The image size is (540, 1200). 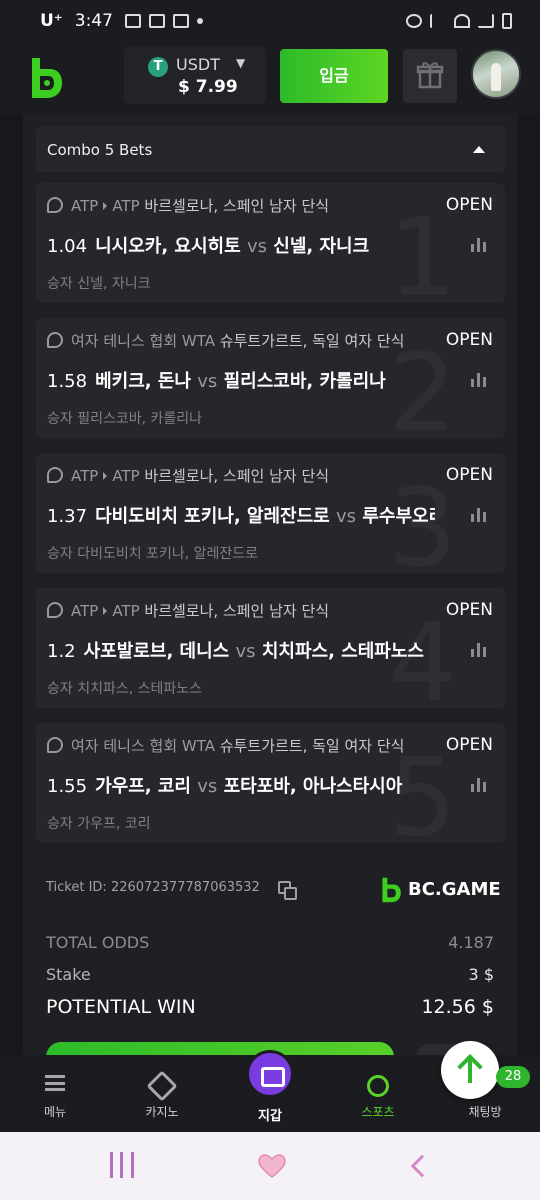 What do you see at coordinates (93, 21) in the screenshot?
I see `clock: 3:47` at bounding box center [93, 21].